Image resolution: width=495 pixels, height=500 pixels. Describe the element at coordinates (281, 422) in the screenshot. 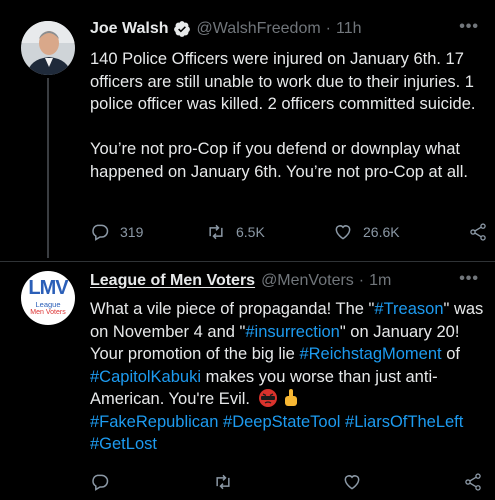

I see `hashtag-link: #DeepStateTool` at that location.